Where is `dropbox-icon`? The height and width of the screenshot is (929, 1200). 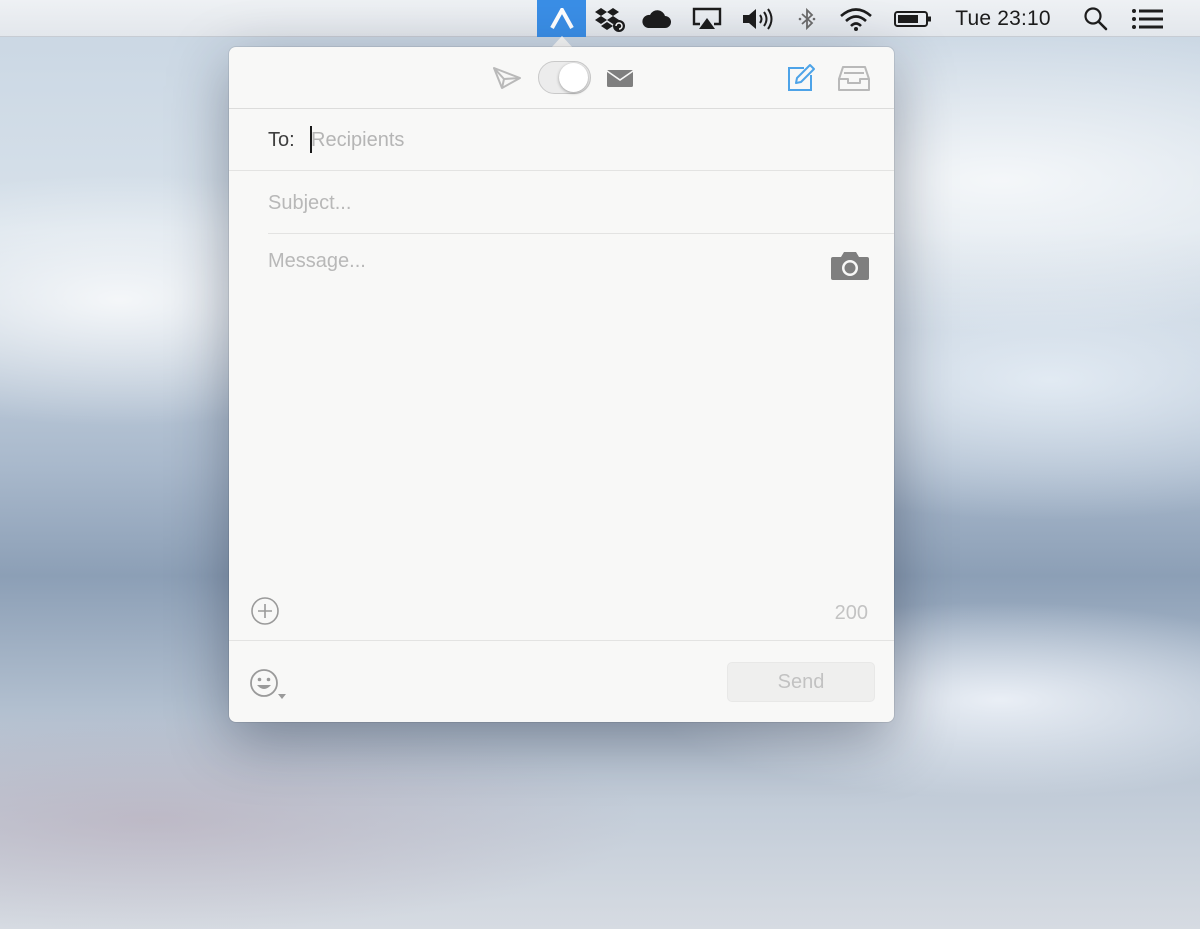 dropbox-icon is located at coordinates (610, 18).